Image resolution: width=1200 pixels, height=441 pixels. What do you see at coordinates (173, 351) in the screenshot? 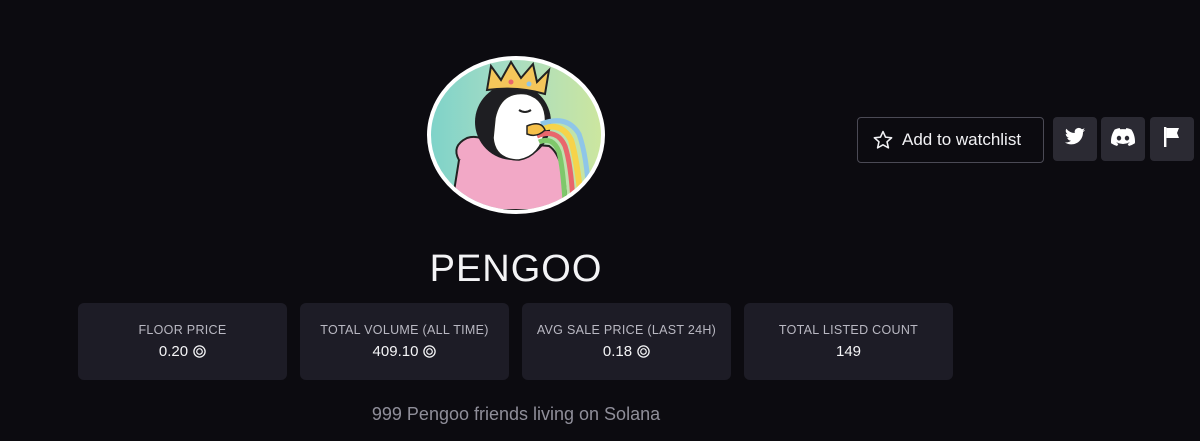
I see `stat-value-text: 0.20` at bounding box center [173, 351].